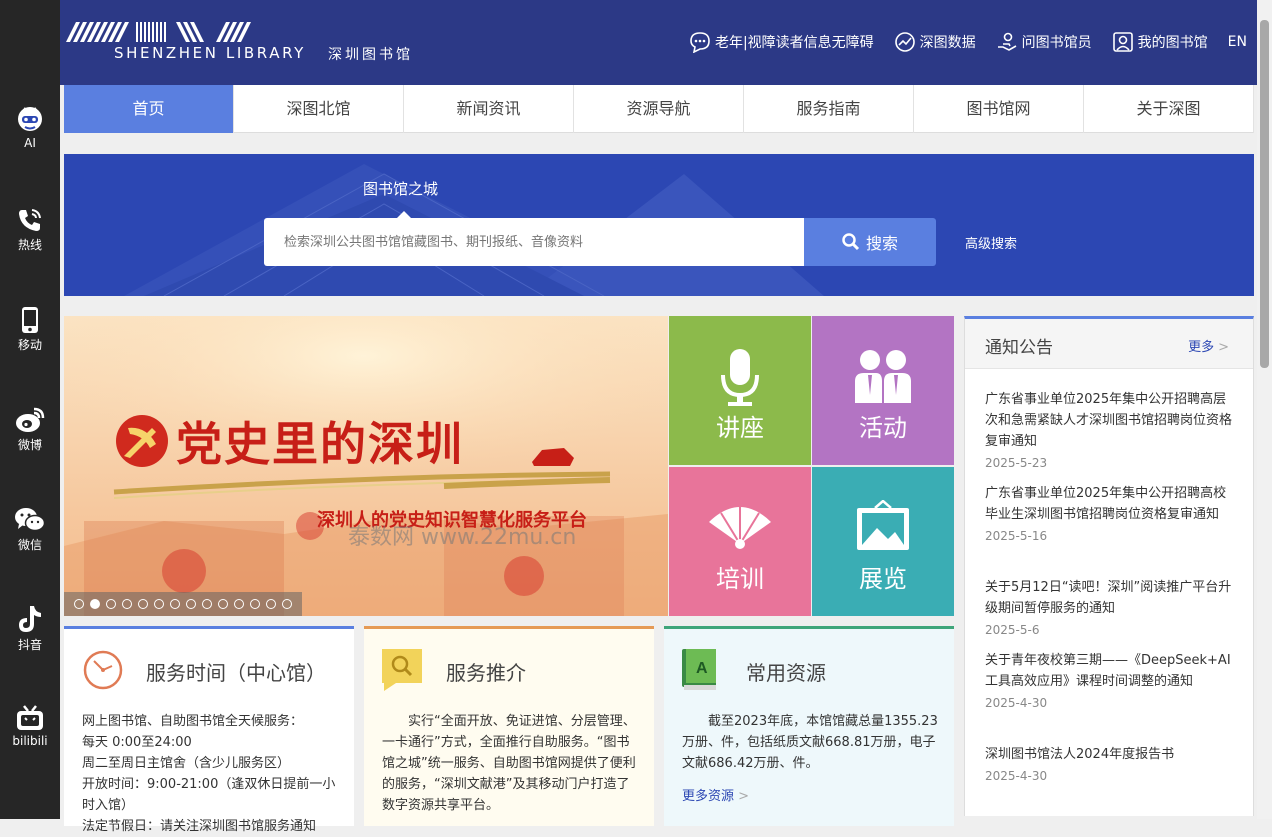 The image size is (1272, 837). What do you see at coordinates (1237, 42) in the screenshot?
I see `language-switch: EN` at bounding box center [1237, 42].